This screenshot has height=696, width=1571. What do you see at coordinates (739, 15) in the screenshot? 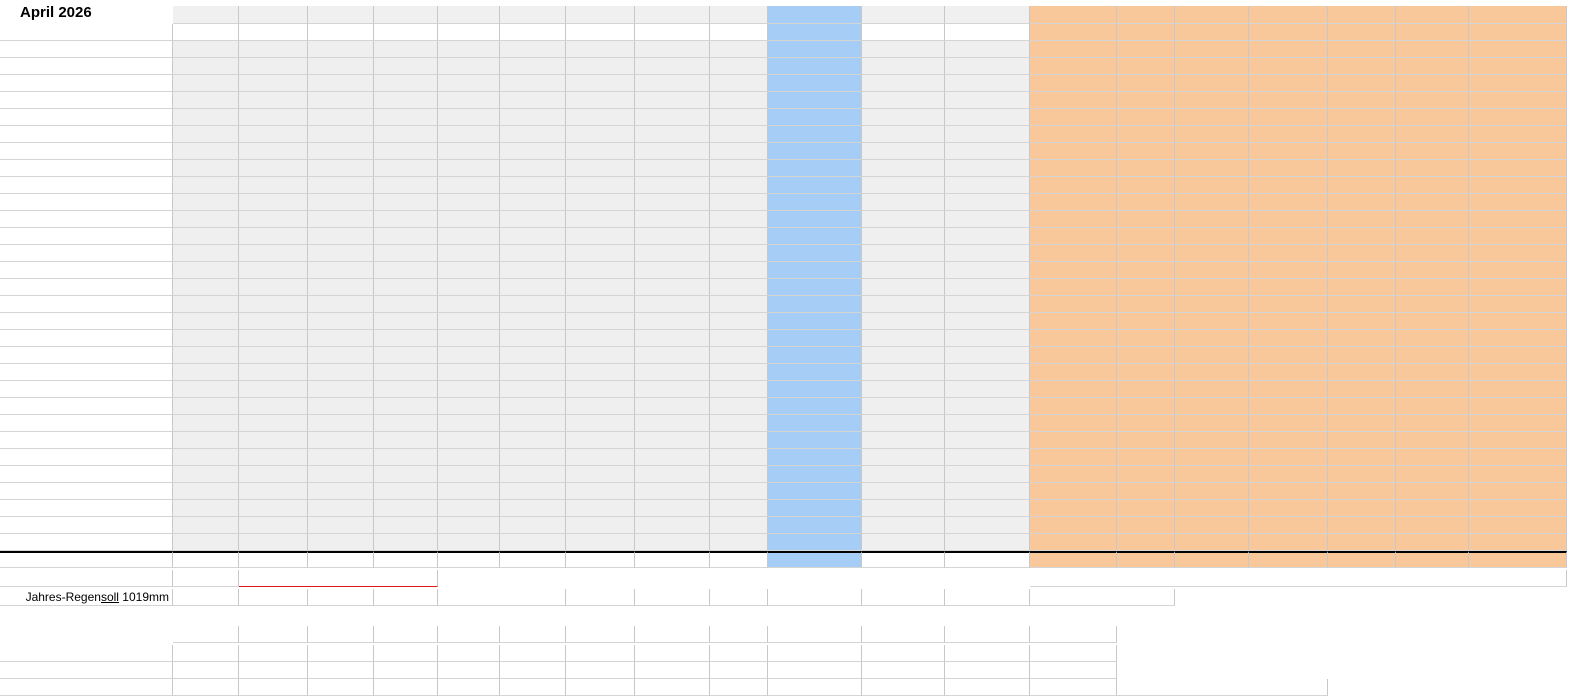
I see `col-letter-k` at bounding box center [739, 15].